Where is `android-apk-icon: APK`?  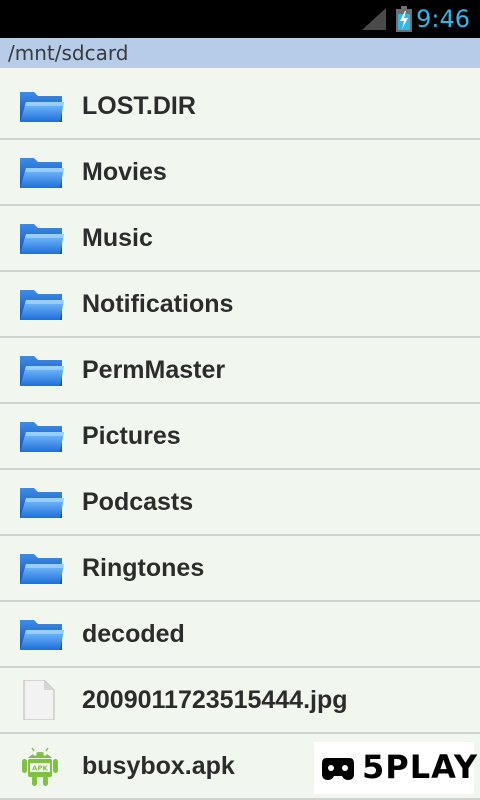 android-apk-icon: APK is located at coordinates (40, 766).